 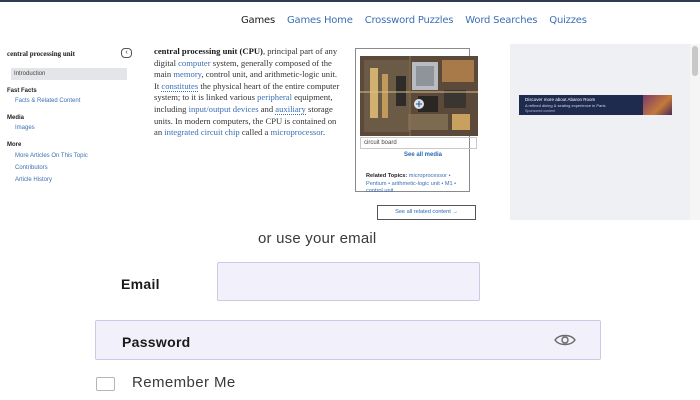 I want to click on nav-link-word-searches: Word Searches, so click(x=501, y=20).